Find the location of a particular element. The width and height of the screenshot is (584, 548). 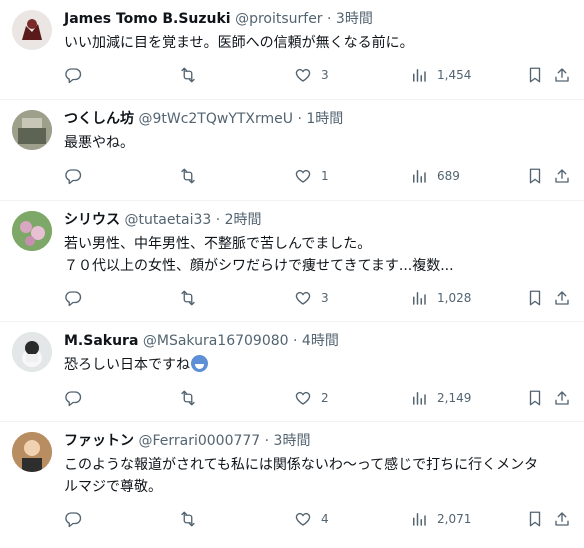

tweet-text: いい加減に目を覚ませ。医師への信頼が無くなる前に。 is located at coordinates (318, 43).